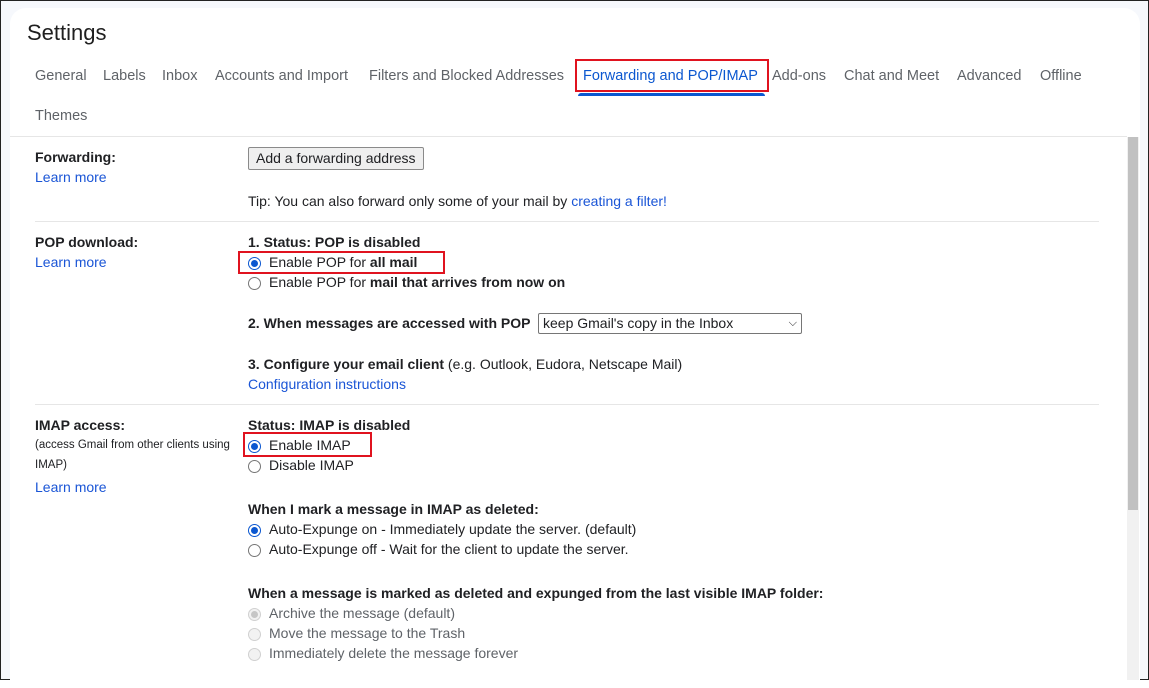 Image resolution: width=1149 pixels, height=688 pixels. Describe the element at coordinates (254, 550) in the screenshot. I see `expunge-off-radio` at that location.